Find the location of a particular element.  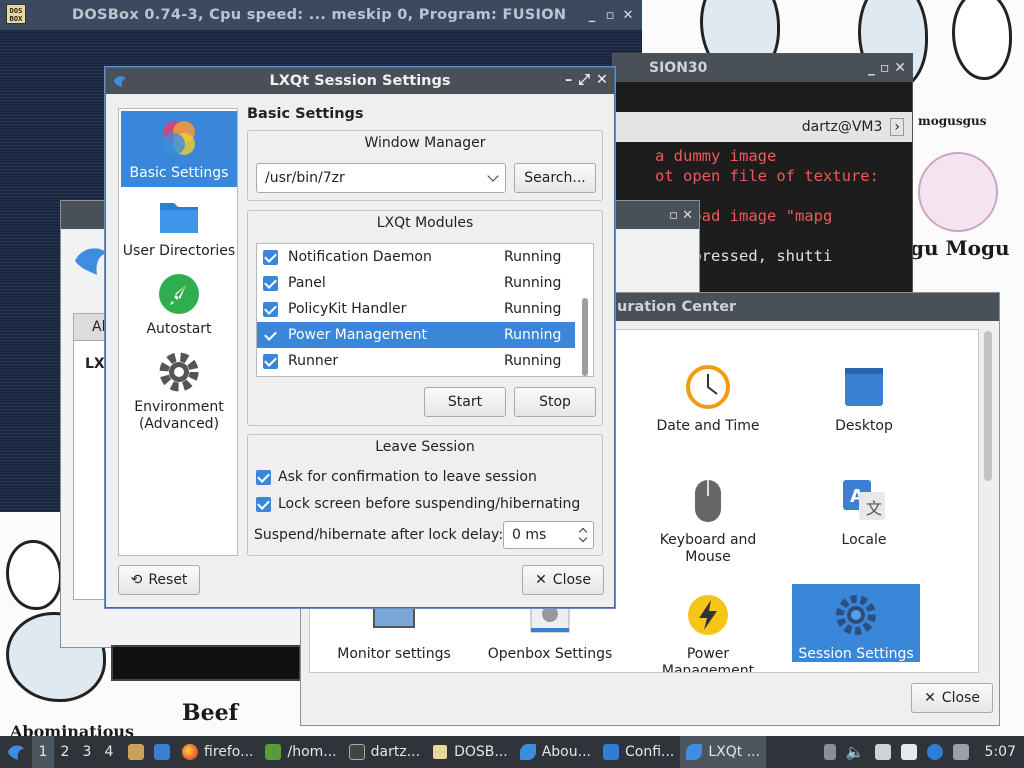

close-button: ✕ Close is located at coordinates (563, 580).